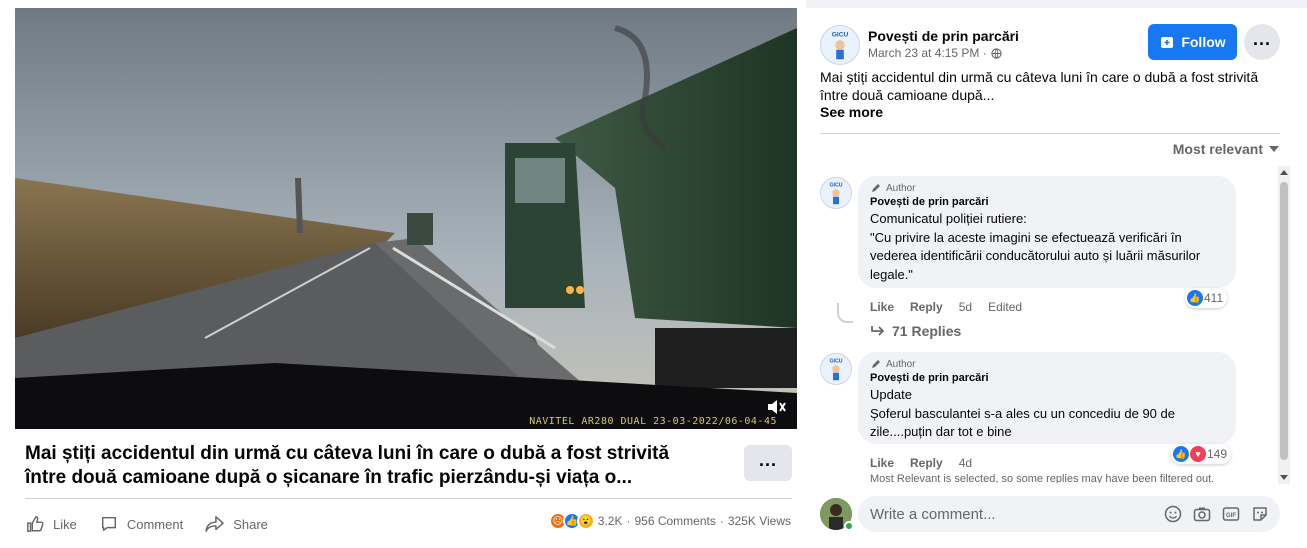  I want to click on post-time-text: March 23 at 4:15 PM ·, so click(927, 53).